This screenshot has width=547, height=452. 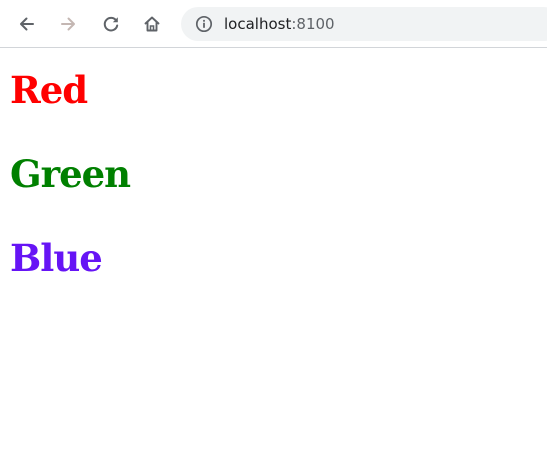 I want to click on url-text: localhost:8100, so click(x=279, y=24).